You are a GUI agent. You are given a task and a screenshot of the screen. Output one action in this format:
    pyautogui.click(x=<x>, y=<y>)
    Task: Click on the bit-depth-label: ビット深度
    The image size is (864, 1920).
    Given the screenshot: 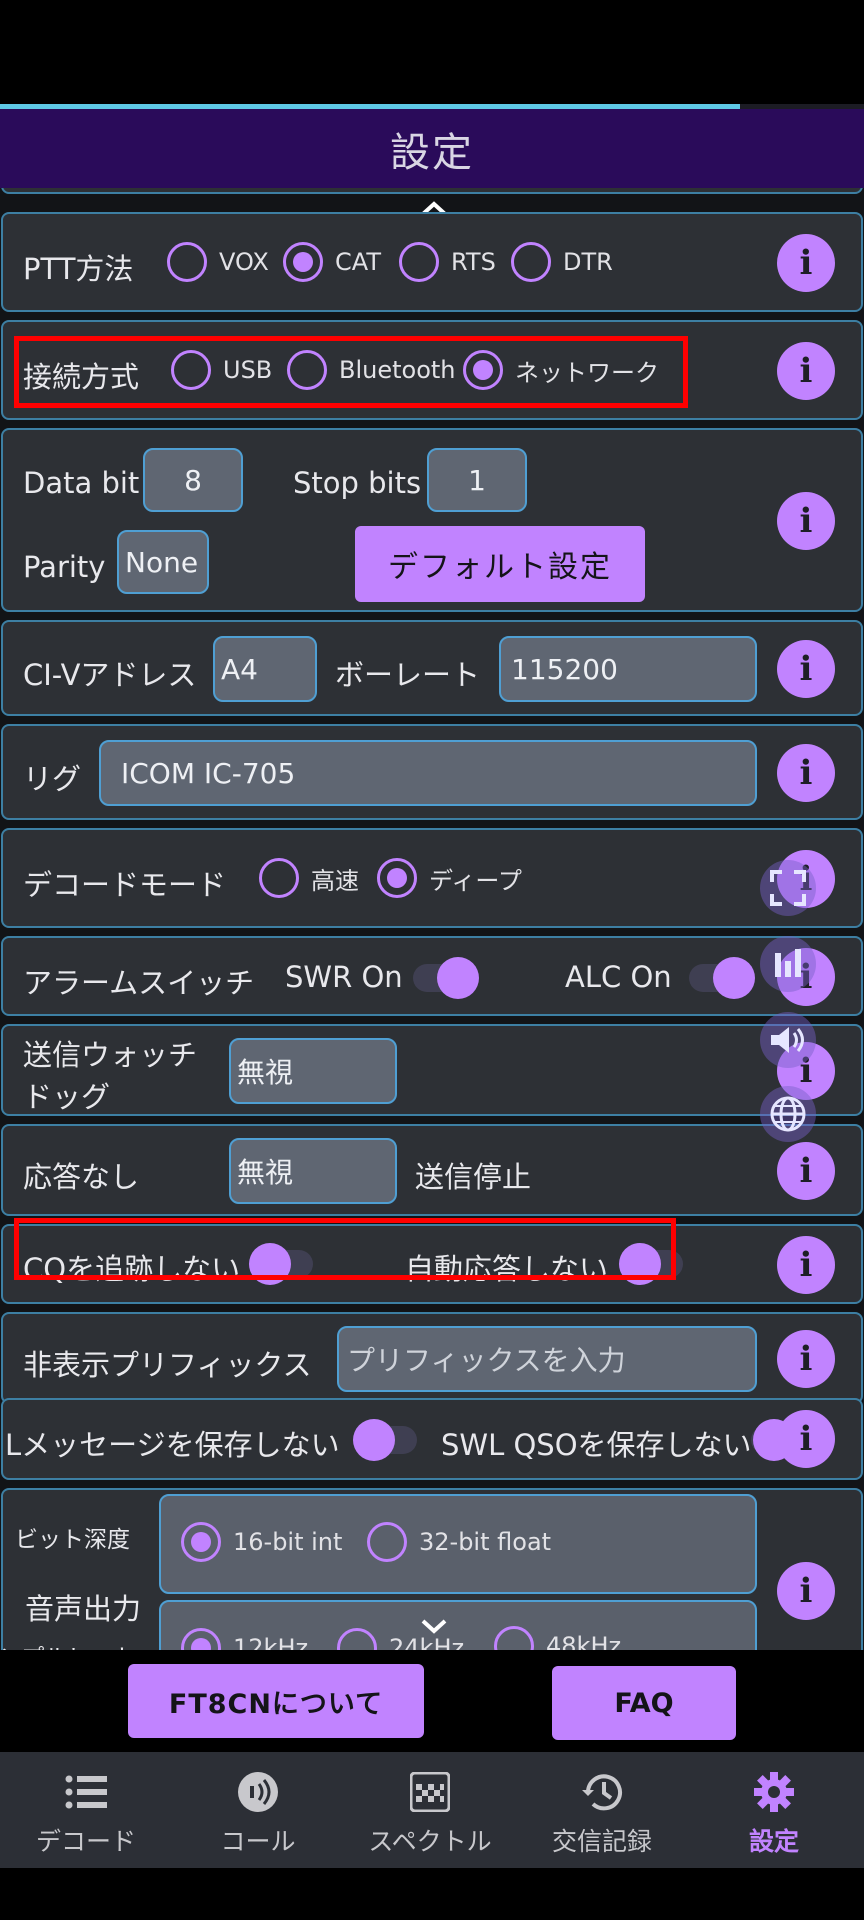 What is the action you would take?
    pyautogui.click(x=72, y=1540)
    